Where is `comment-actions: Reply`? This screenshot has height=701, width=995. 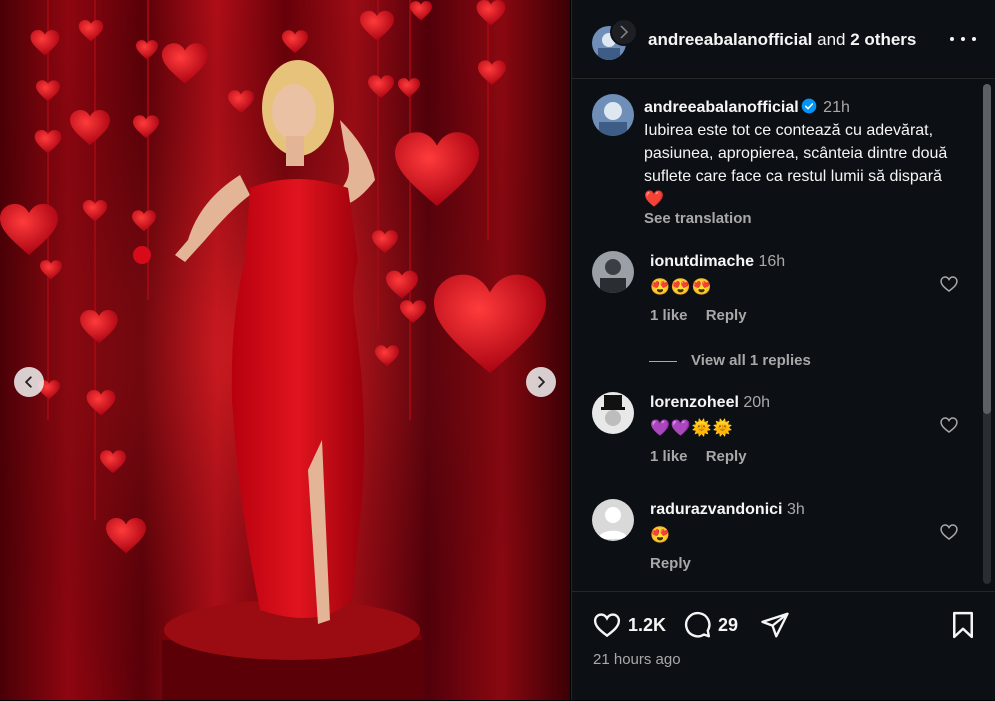 comment-actions: Reply is located at coordinates (670, 563).